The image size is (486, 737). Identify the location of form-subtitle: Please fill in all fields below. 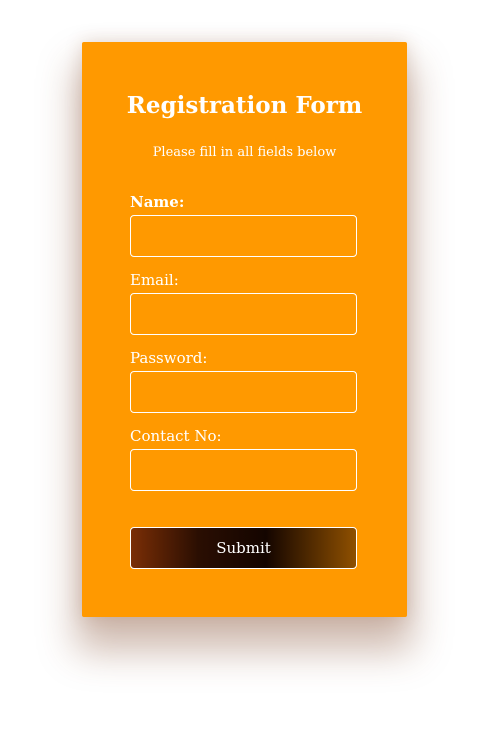
(244, 152).